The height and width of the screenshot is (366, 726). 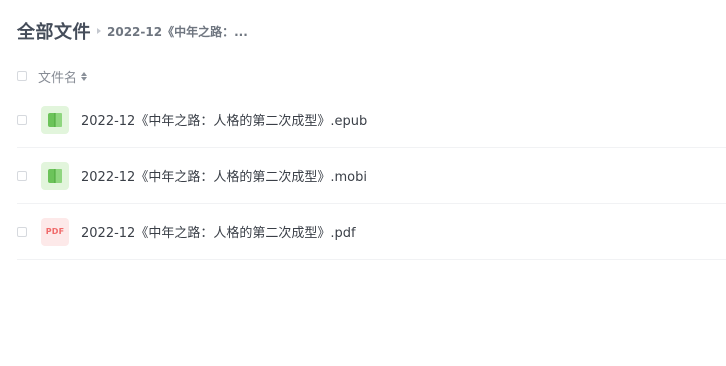 What do you see at coordinates (57, 76) in the screenshot?
I see `column-header-filename: 文件名` at bounding box center [57, 76].